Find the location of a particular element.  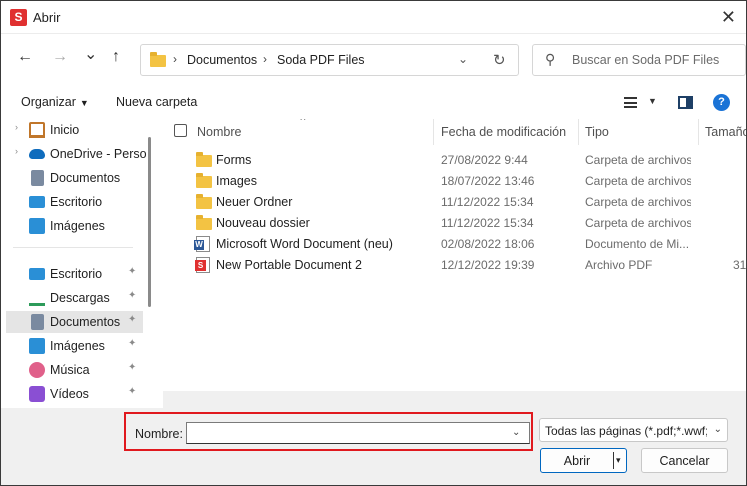

address-bar: › Documentos › Soda PDF Files ⌄ ↻ is located at coordinates (329, 60).